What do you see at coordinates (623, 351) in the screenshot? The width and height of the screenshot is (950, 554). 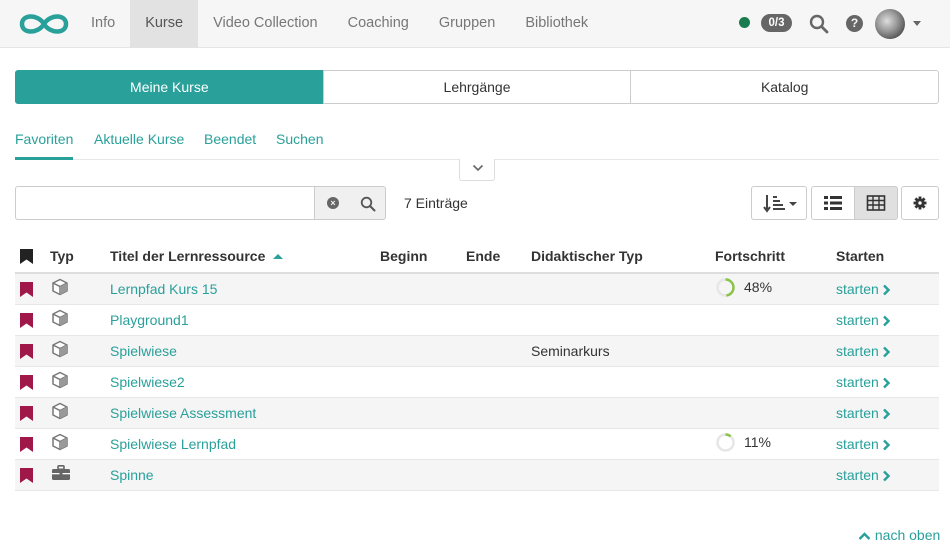 I see `didactic-type: Seminarkurs` at bounding box center [623, 351].